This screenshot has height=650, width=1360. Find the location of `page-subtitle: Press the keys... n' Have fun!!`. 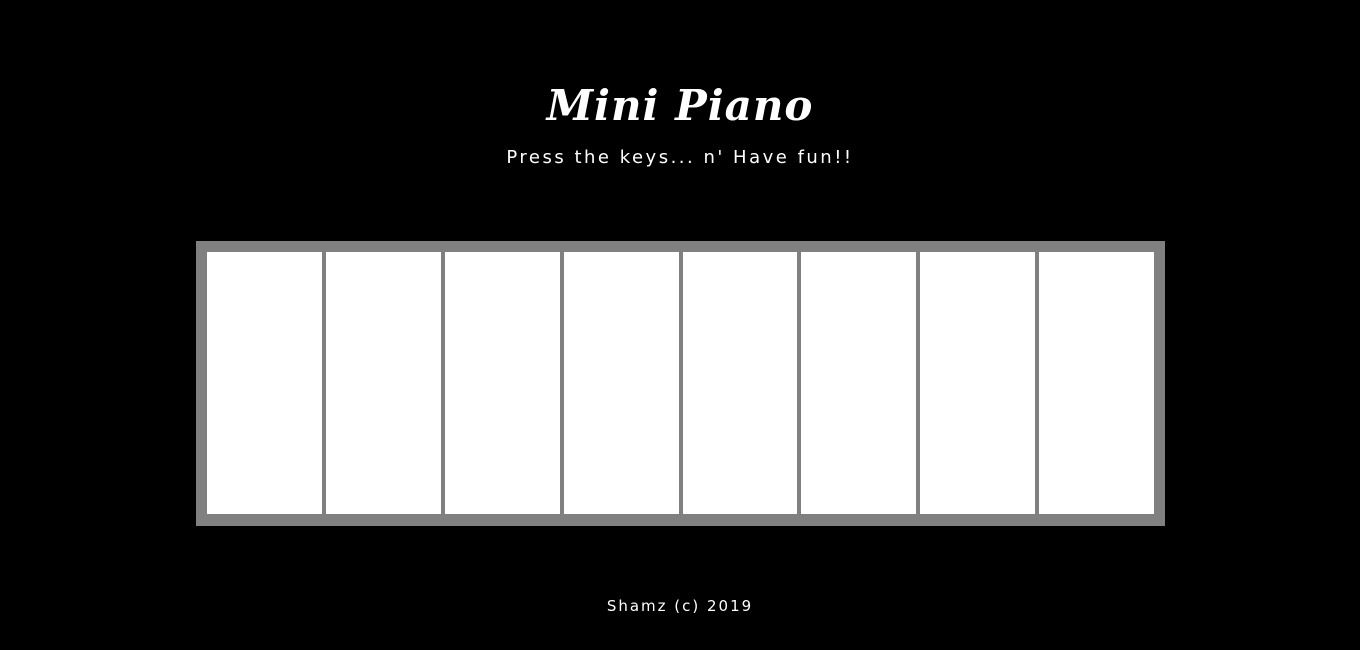

page-subtitle: Press the keys... n' Have fun!! is located at coordinates (680, 157).